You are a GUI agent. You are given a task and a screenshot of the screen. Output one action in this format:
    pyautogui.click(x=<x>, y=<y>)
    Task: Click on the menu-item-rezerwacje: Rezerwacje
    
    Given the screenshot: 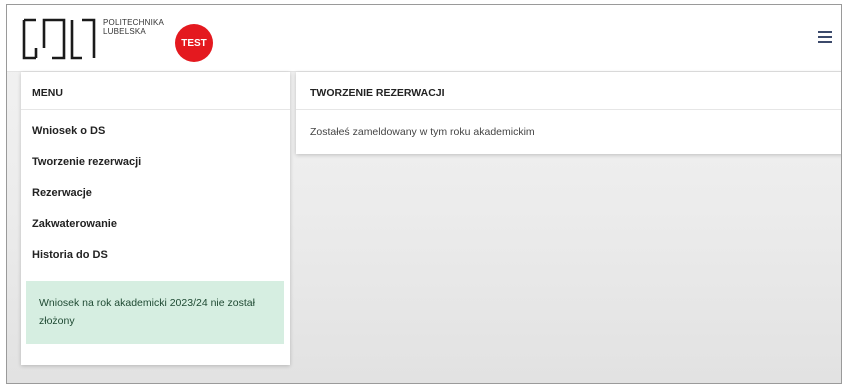 What is the action you would take?
    pyautogui.click(x=155, y=197)
    